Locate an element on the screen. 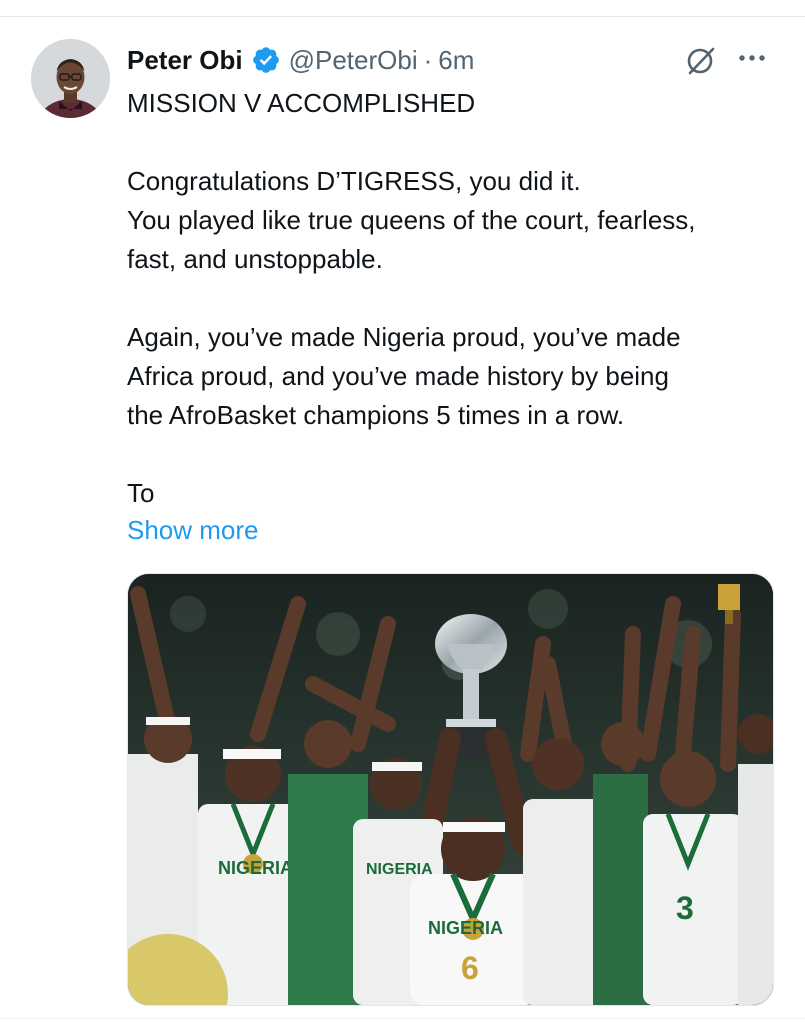 The image size is (805, 1024). avatar-photo is located at coordinates (70, 78).